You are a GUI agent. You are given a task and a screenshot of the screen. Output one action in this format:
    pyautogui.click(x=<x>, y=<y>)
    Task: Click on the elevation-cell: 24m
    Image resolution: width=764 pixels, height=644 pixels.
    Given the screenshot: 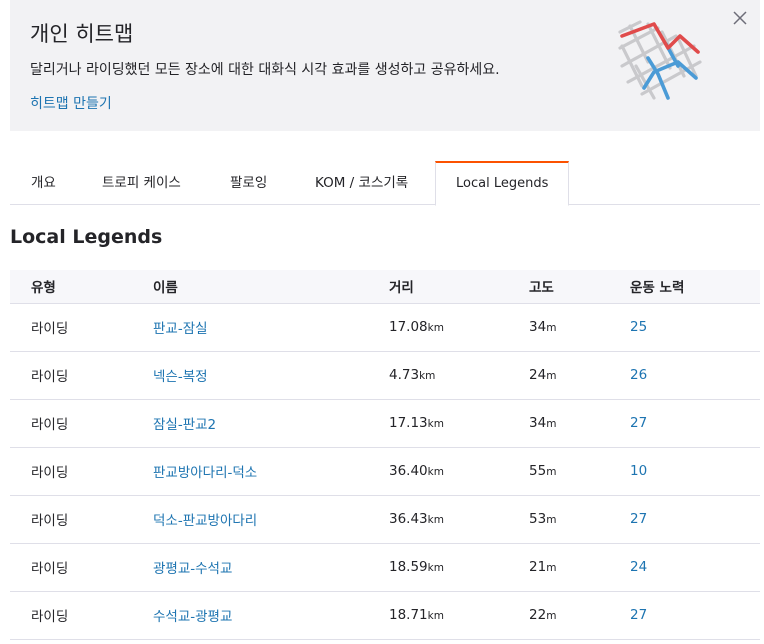 What is the action you would take?
    pyautogui.click(x=579, y=375)
    